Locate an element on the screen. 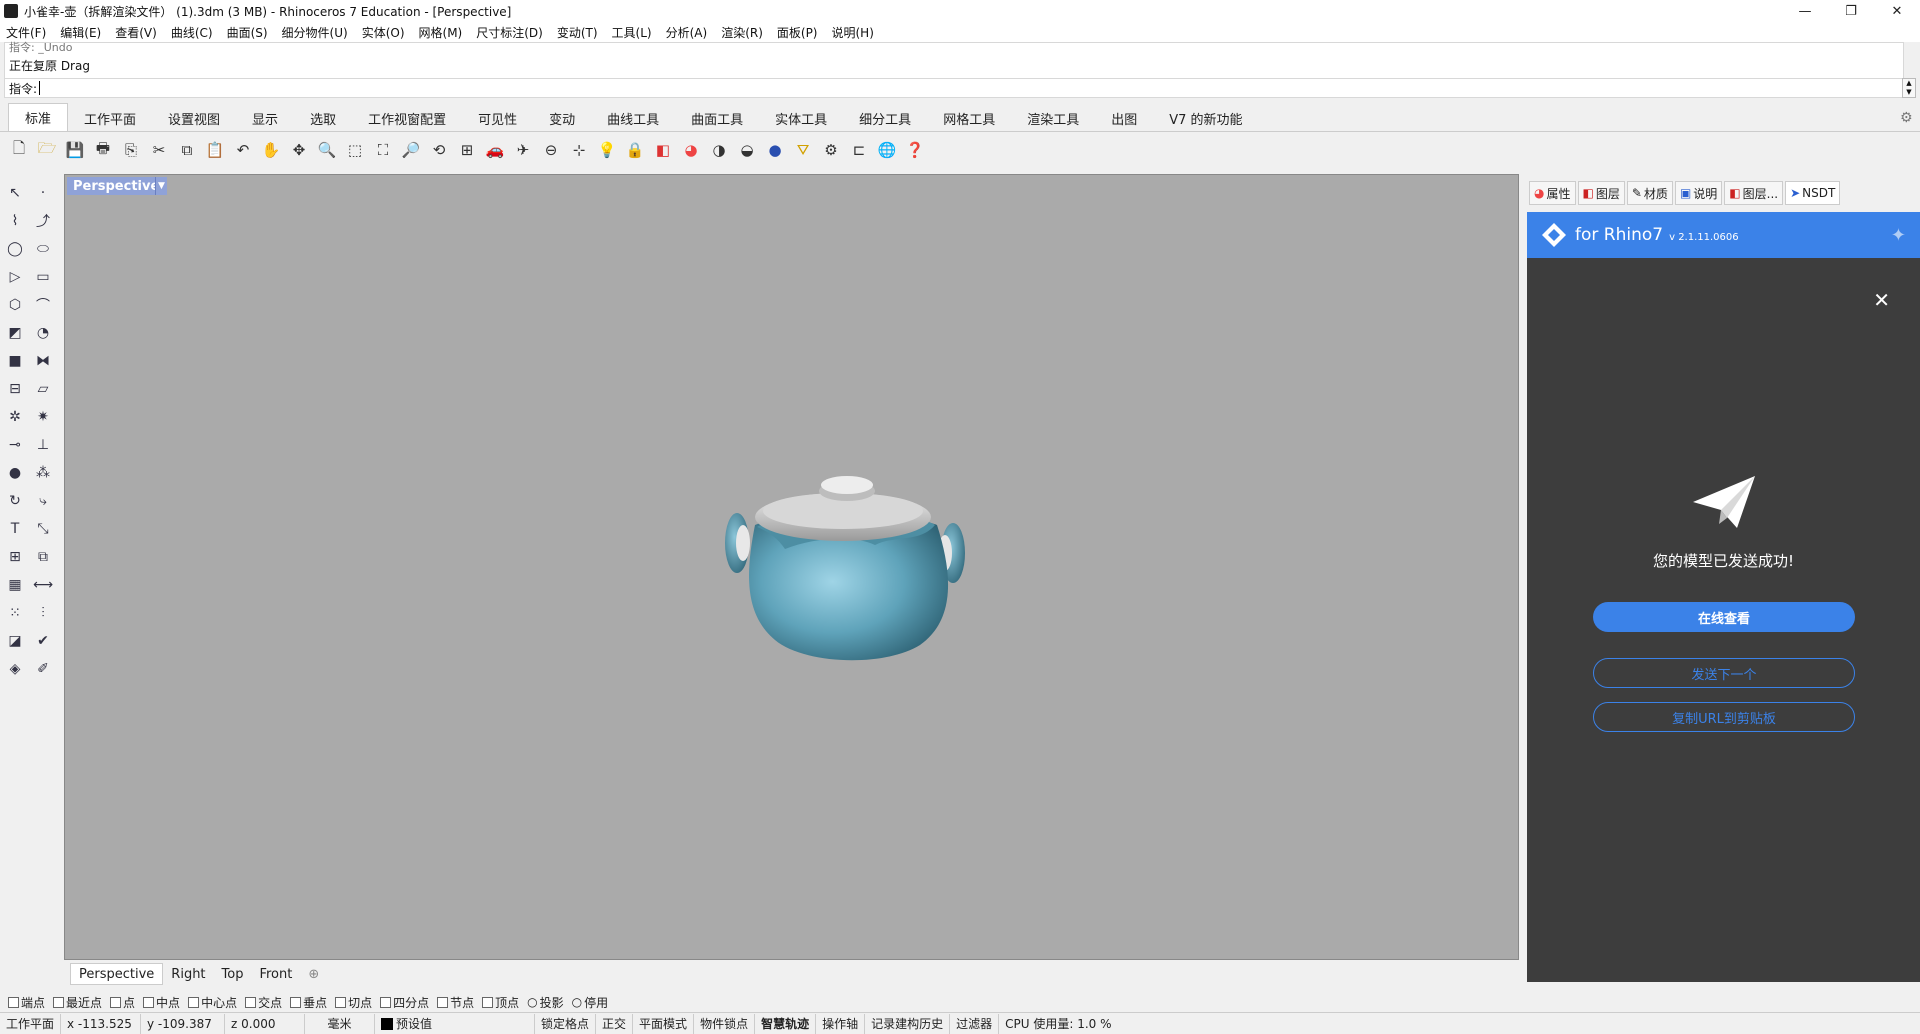  undo-icon: ↶ is located at coordinates (243, 150).